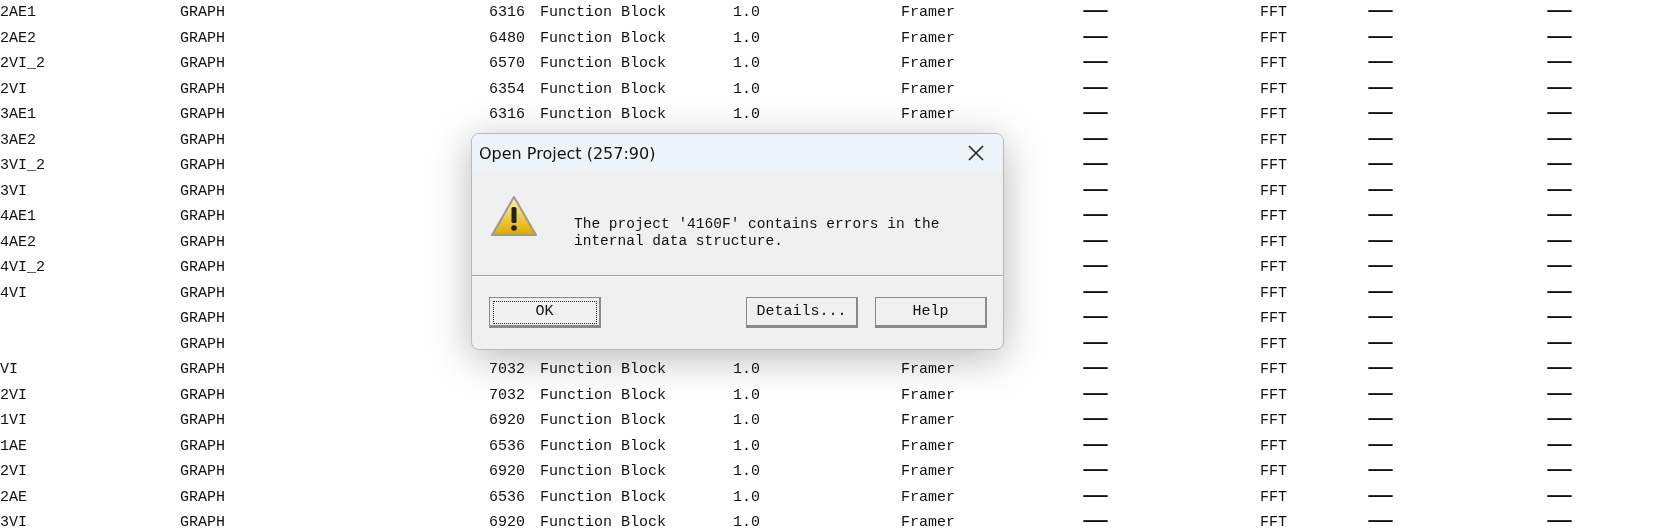  Describe the element at coordinates (13, 522) in the screenshot. I see `table-cell: 3VI` at that location.